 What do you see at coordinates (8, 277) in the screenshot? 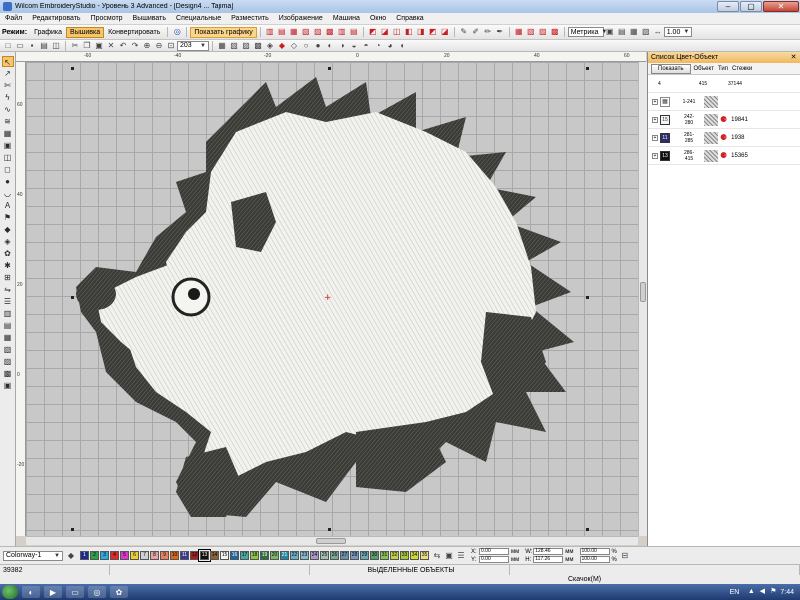
I see `split-icon: ⊞` at bounding box center [8, 277].